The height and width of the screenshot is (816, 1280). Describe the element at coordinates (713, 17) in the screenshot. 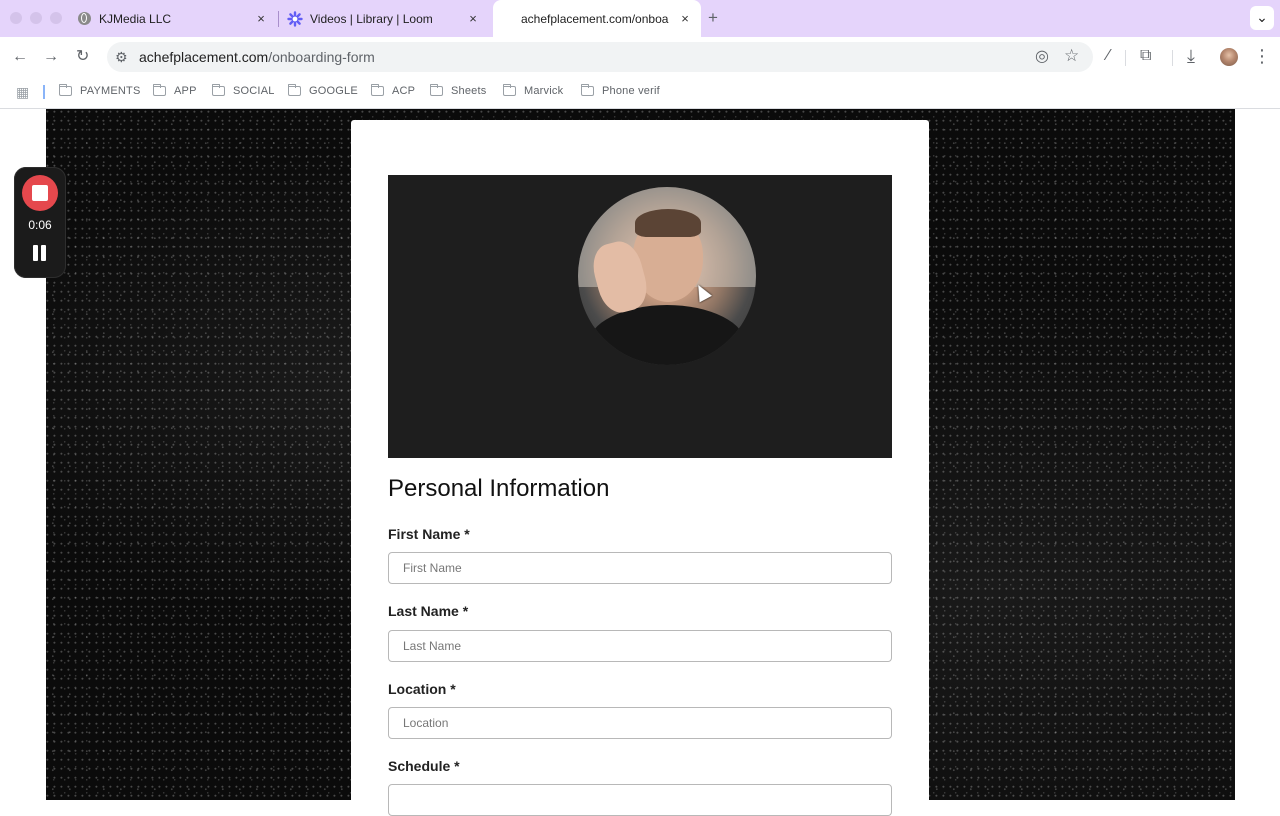

I see `new-tab-button: +` at that location.